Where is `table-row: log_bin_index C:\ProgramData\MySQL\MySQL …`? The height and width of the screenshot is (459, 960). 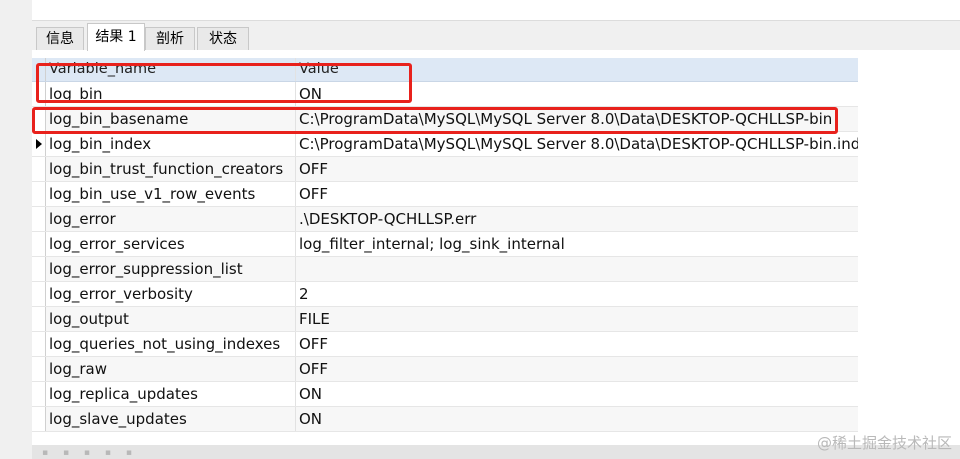
table-row: log_bin_index C:\ProgramData\MySQL\MySQL … is located at coordinates (445, 144).